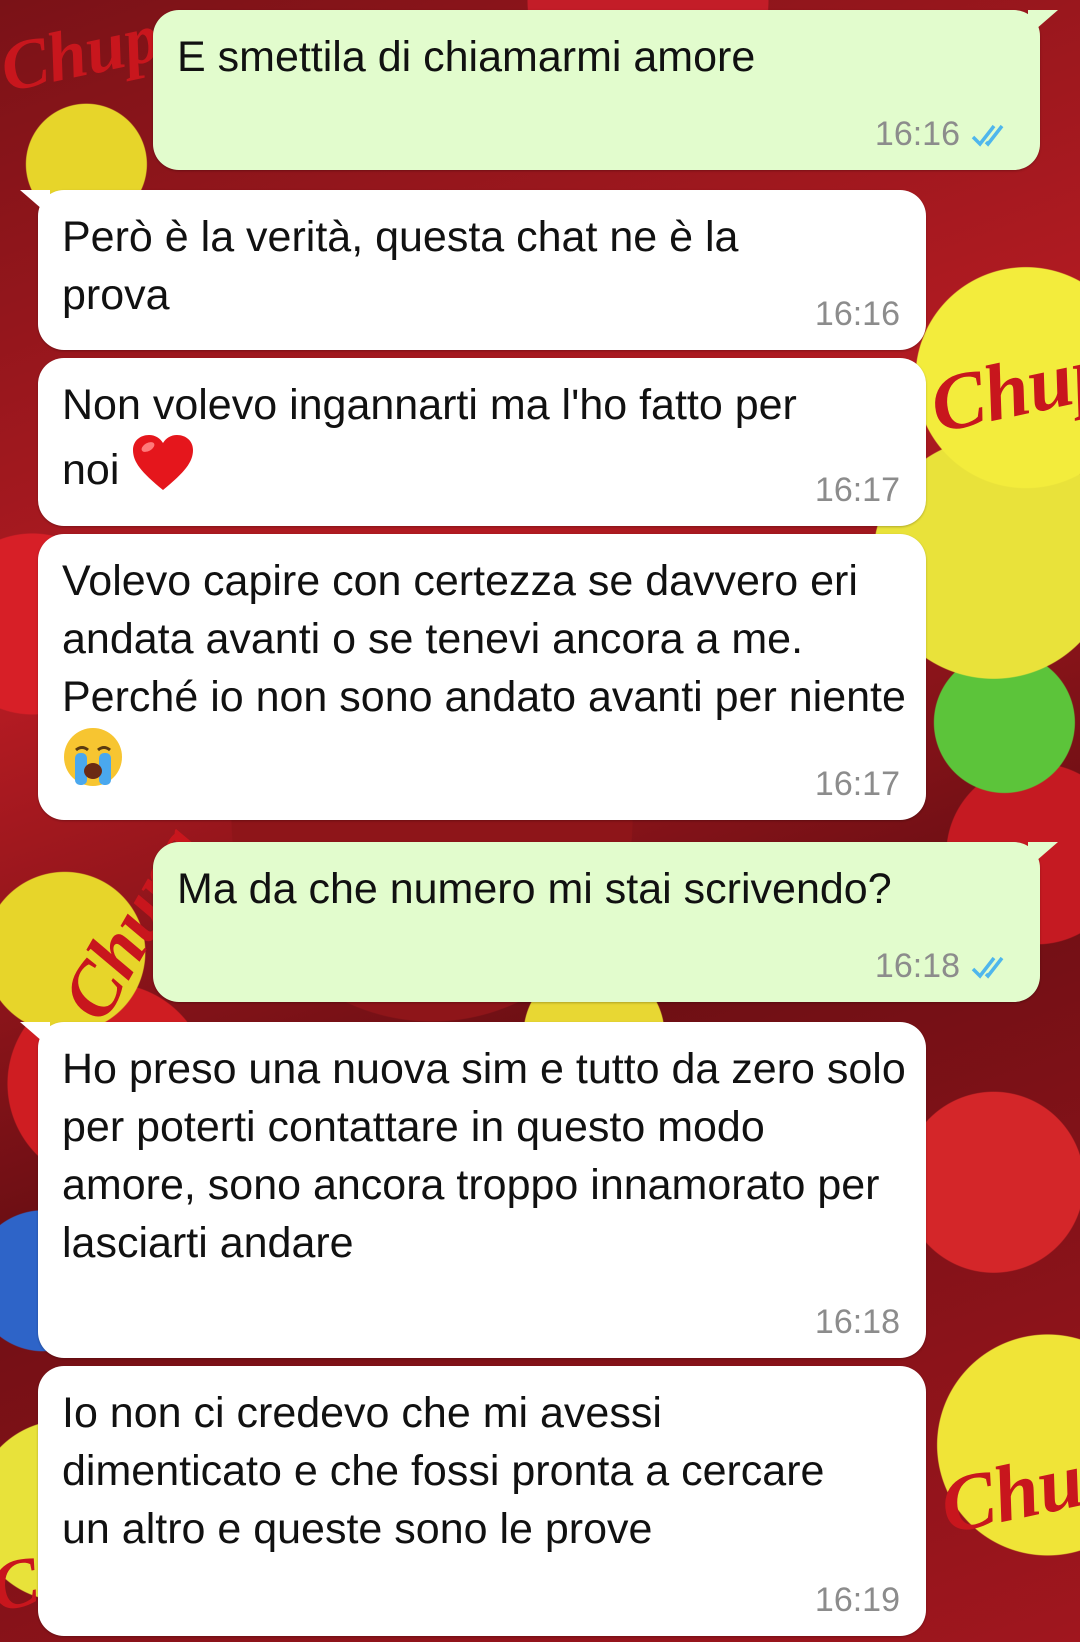 The height and width of the screenshot is (1642, 1080). What do you see at coordinates (163, 462) in the screenshot?
I see `red-heart-emoji-icon` at bounding box center [163, 462].